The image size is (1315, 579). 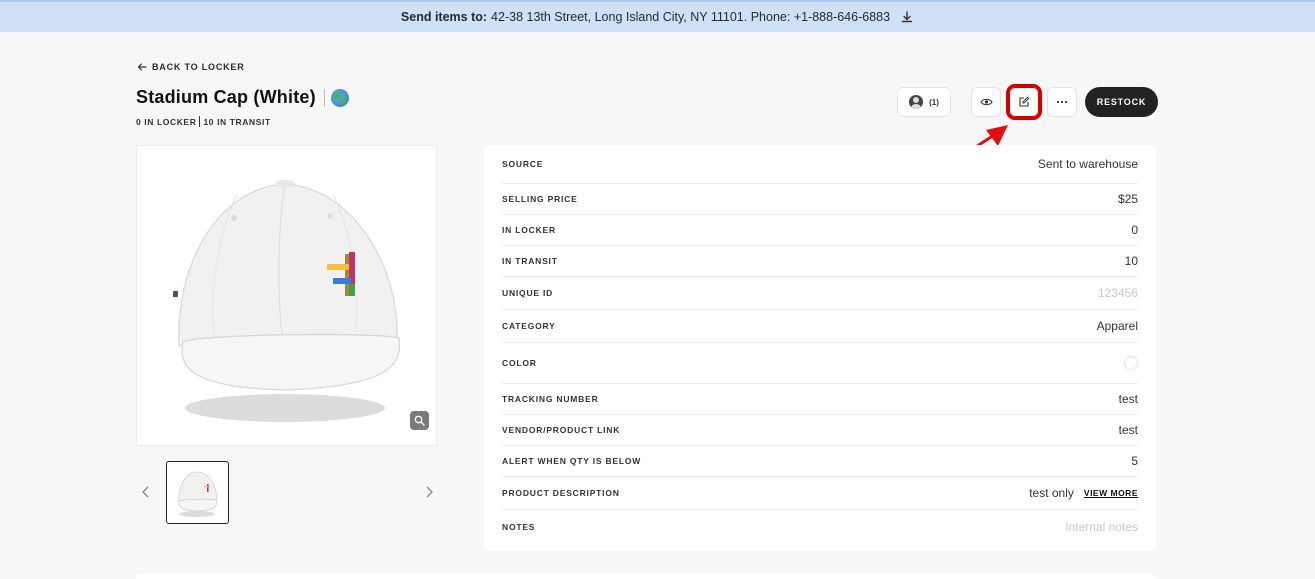 What do you see at coordinates (646, 576) in the screenshot?
I see `next-section-card` at bounding box center [646, 576].